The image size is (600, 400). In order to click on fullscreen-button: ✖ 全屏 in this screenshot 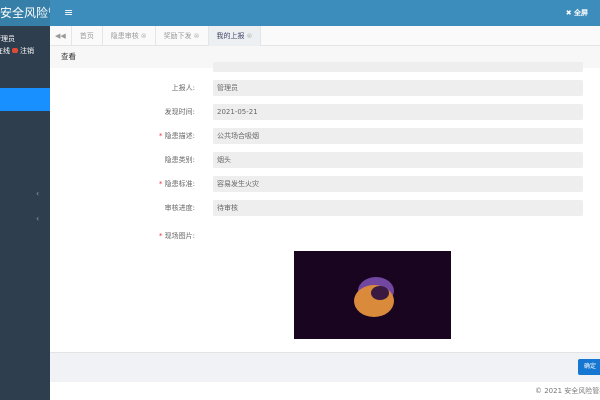, I will do `click(577, 13)`.